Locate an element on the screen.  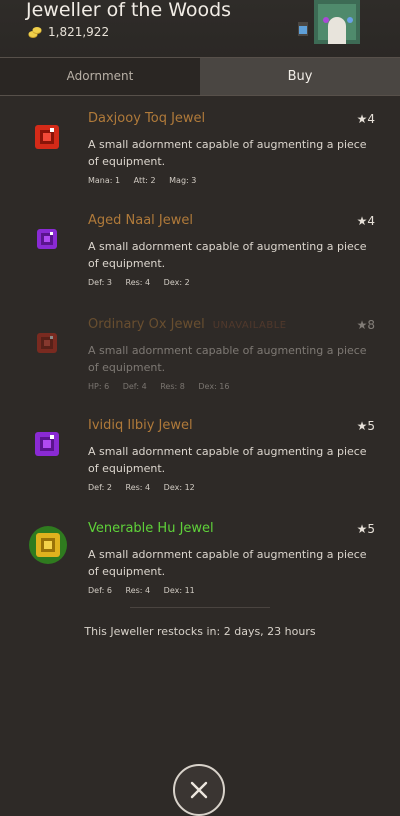
item-tier: ★8 is located at coordinates (365, 325).